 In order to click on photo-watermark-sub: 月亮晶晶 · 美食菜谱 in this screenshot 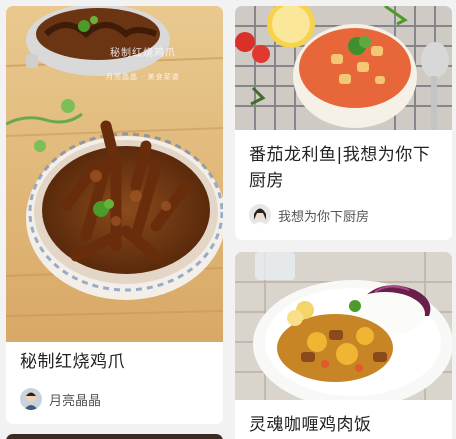, I will do `click(143, 77)`.